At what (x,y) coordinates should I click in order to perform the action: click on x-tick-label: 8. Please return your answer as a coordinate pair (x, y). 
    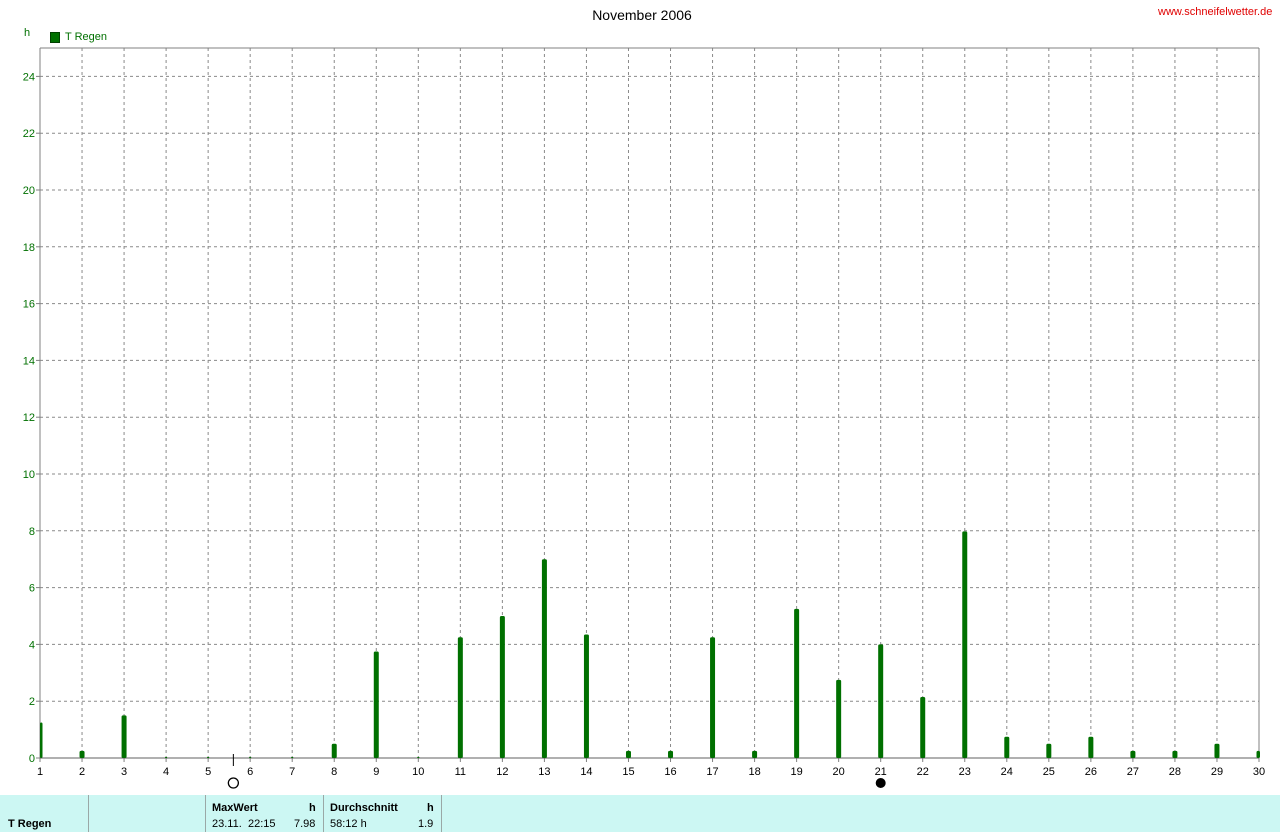
    Looking at the image, I should click on (334, 772).